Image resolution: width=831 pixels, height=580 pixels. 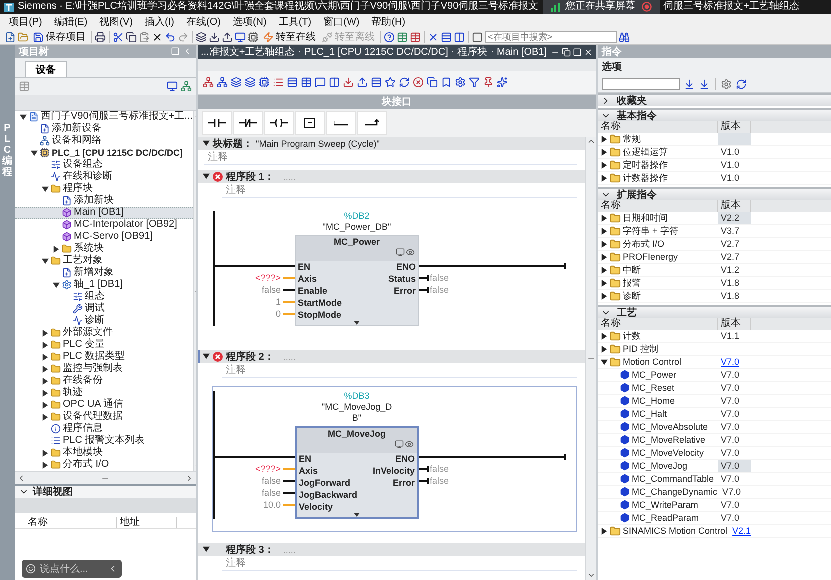 I want to click on block-title-value: "Main Program Sweep (Cycle)", so click(x=318, y=143).